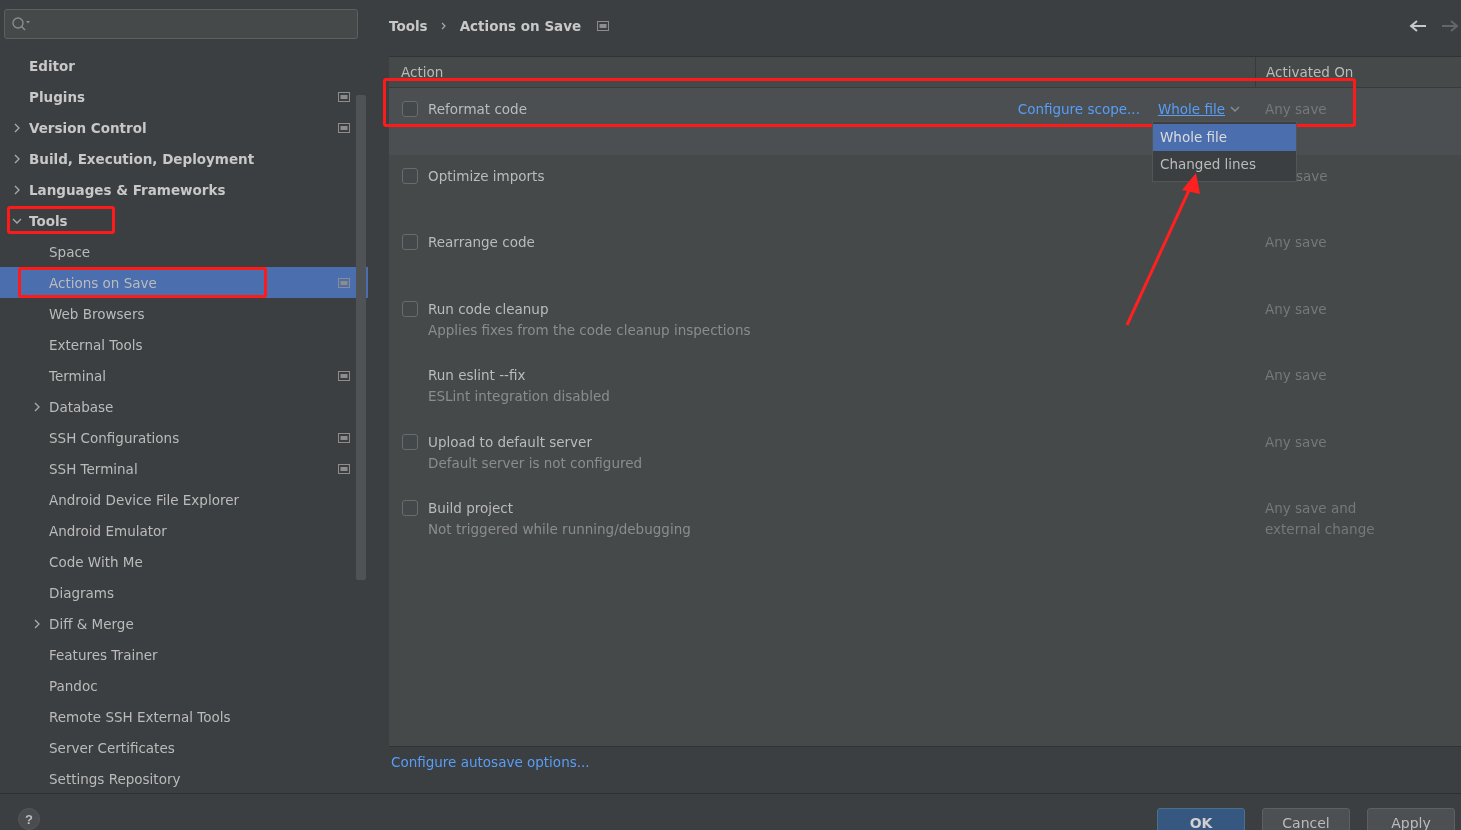 The width and height of the screenshot is (1461, 830). I want to click on tree-item: Build, Execution, Deployment, so click(184, 158).